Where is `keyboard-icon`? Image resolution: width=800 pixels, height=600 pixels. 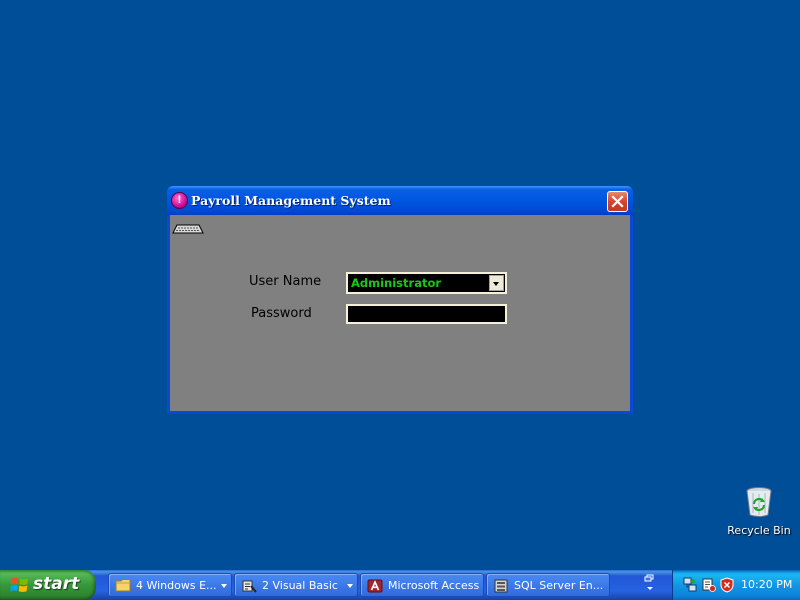
keyboard-icon is located at coordinates (188, 229).